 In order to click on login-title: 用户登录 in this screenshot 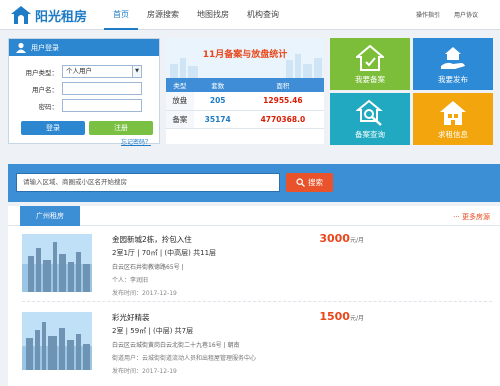, I will do `click(45, 47)`.